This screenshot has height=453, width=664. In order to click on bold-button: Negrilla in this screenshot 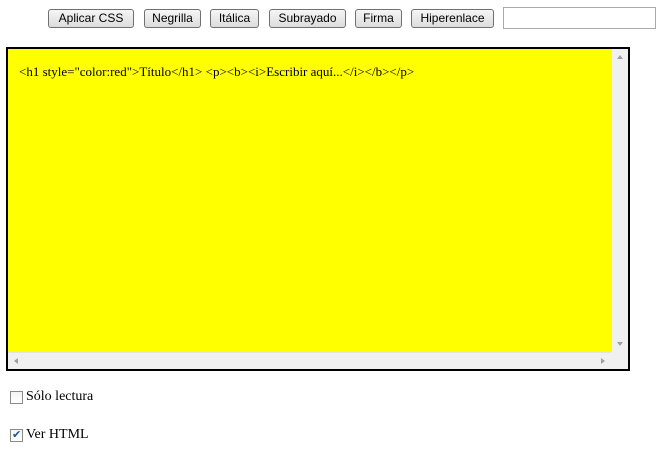, I will do `click(172, 18)`.